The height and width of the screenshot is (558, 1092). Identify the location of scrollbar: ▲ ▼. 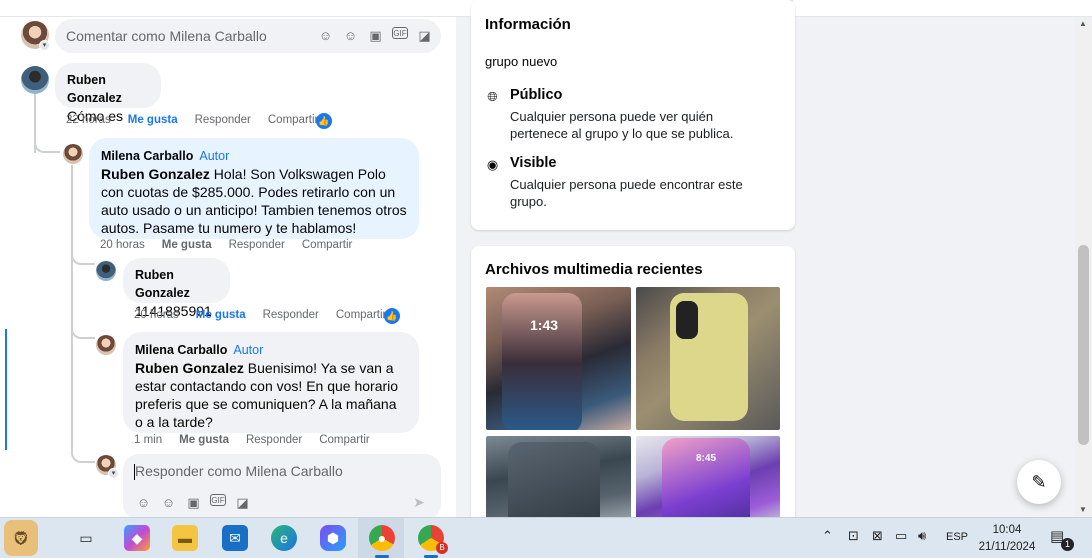
(1083, 267).